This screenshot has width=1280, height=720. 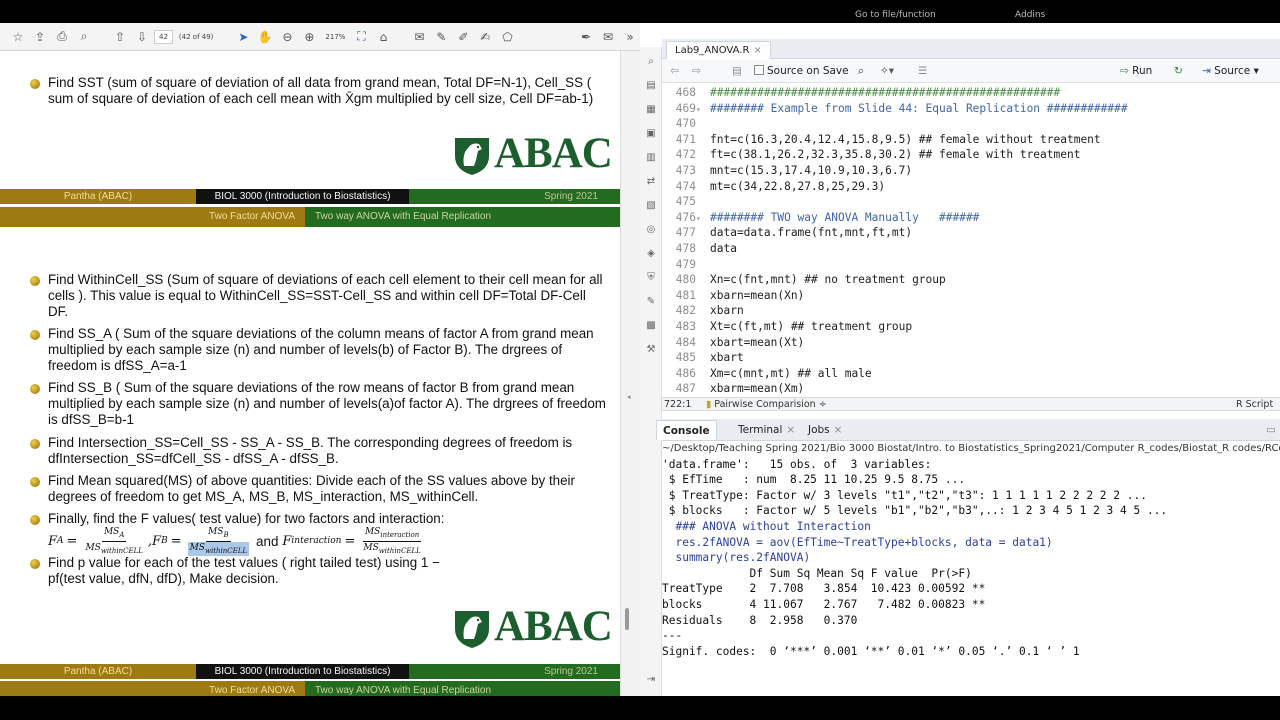 I want to click on tag-icon: ◈, so click(x=651, y=254).